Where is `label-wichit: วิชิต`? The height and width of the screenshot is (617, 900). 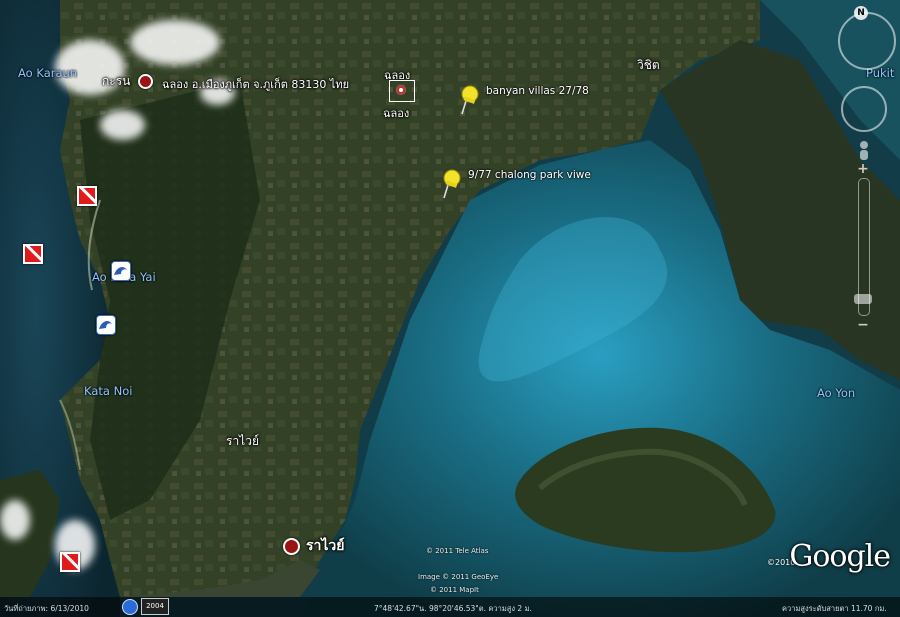
label-wichit: วิชิต is located at coordinates (648, 65).